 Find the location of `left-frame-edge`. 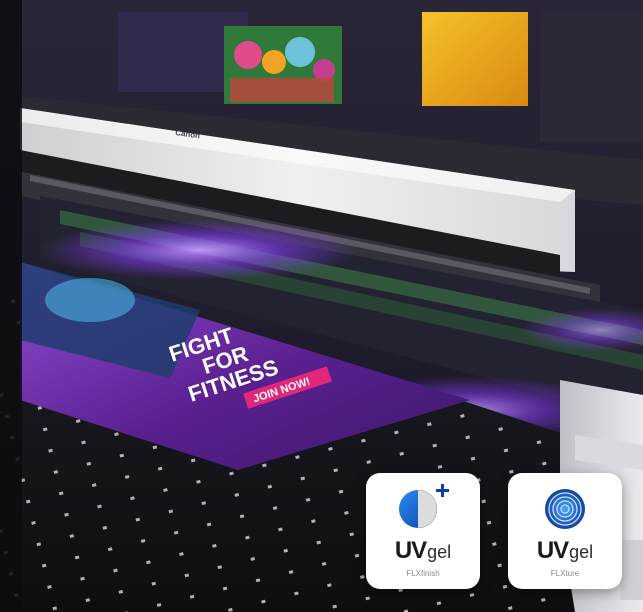

left-frame-edge is located at coordinates (11, 306).